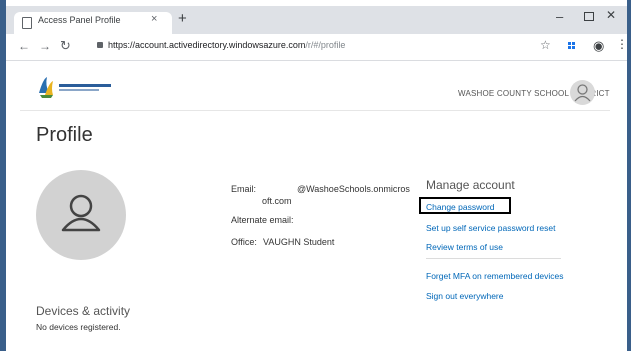 This screenshot has height=351, width=631. I want to click on reload-icon: ↻, so click(65, 46).